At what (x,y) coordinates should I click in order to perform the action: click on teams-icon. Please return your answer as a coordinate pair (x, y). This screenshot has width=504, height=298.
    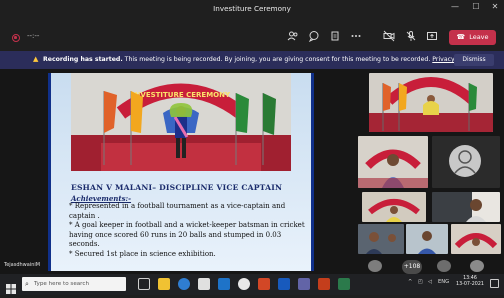
    Looking at the image, I should click on (304, 284).